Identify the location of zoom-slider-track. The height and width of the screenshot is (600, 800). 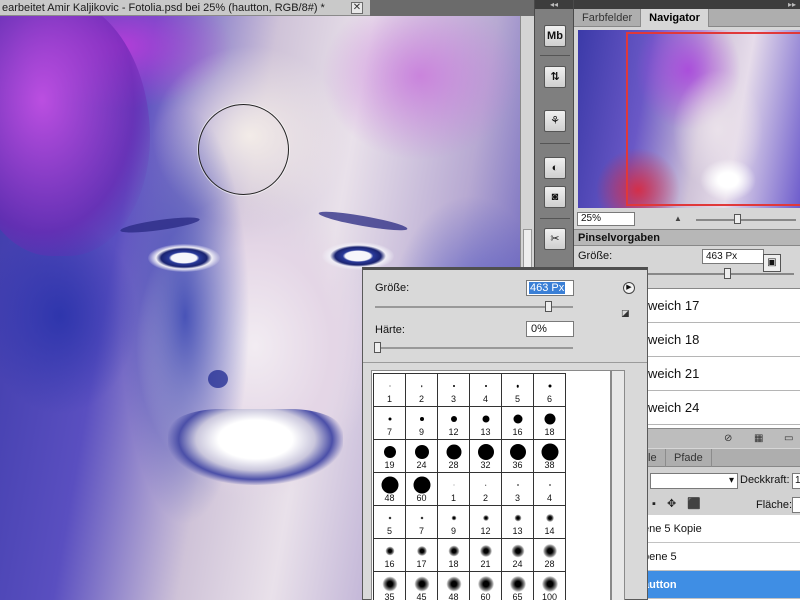
(746, 220).